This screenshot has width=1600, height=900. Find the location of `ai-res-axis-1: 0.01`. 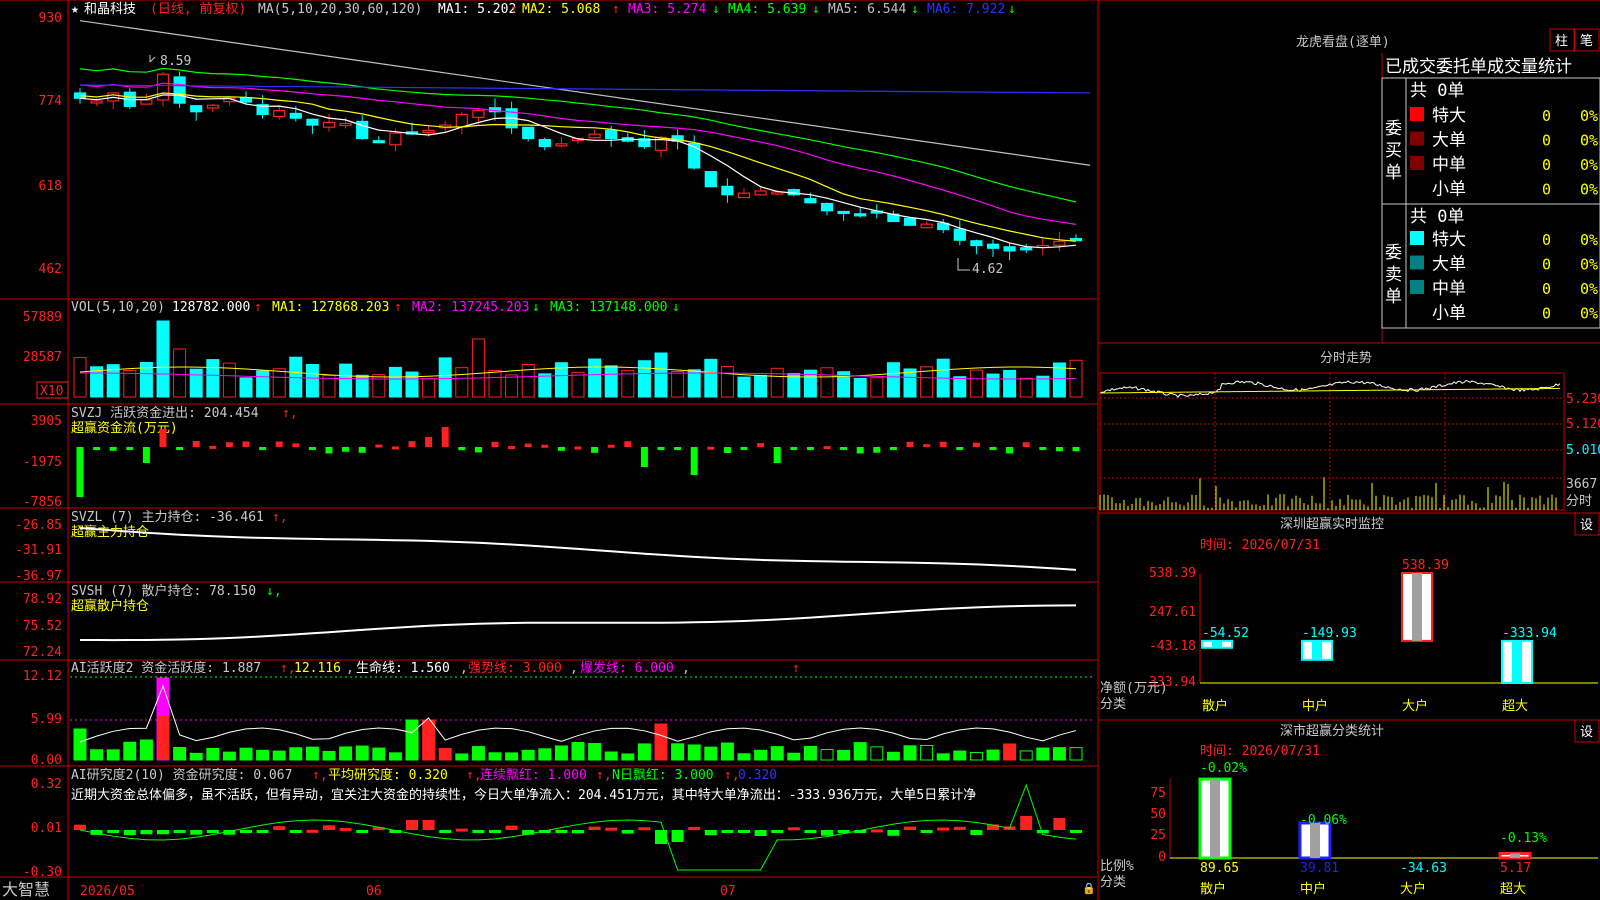

ai-res-axis-1: 0.01 is located at coordinates (46, 828).